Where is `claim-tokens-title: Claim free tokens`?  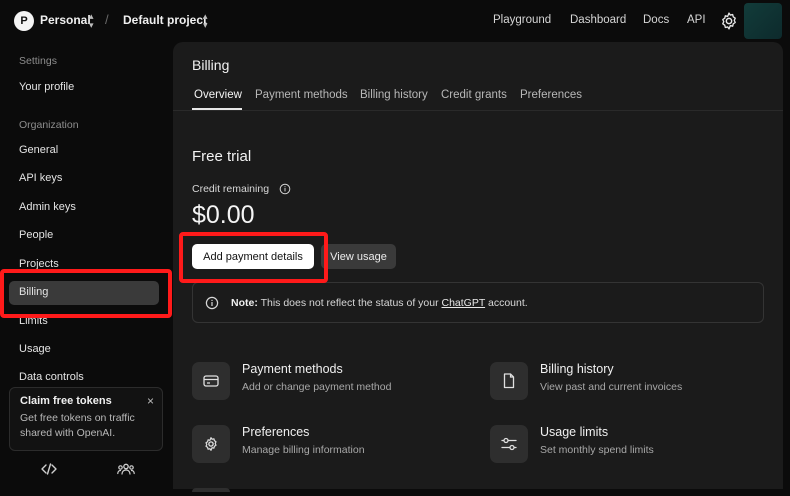
claim-tokens-title: Claim free tokens is located at coordinates (66, 401).